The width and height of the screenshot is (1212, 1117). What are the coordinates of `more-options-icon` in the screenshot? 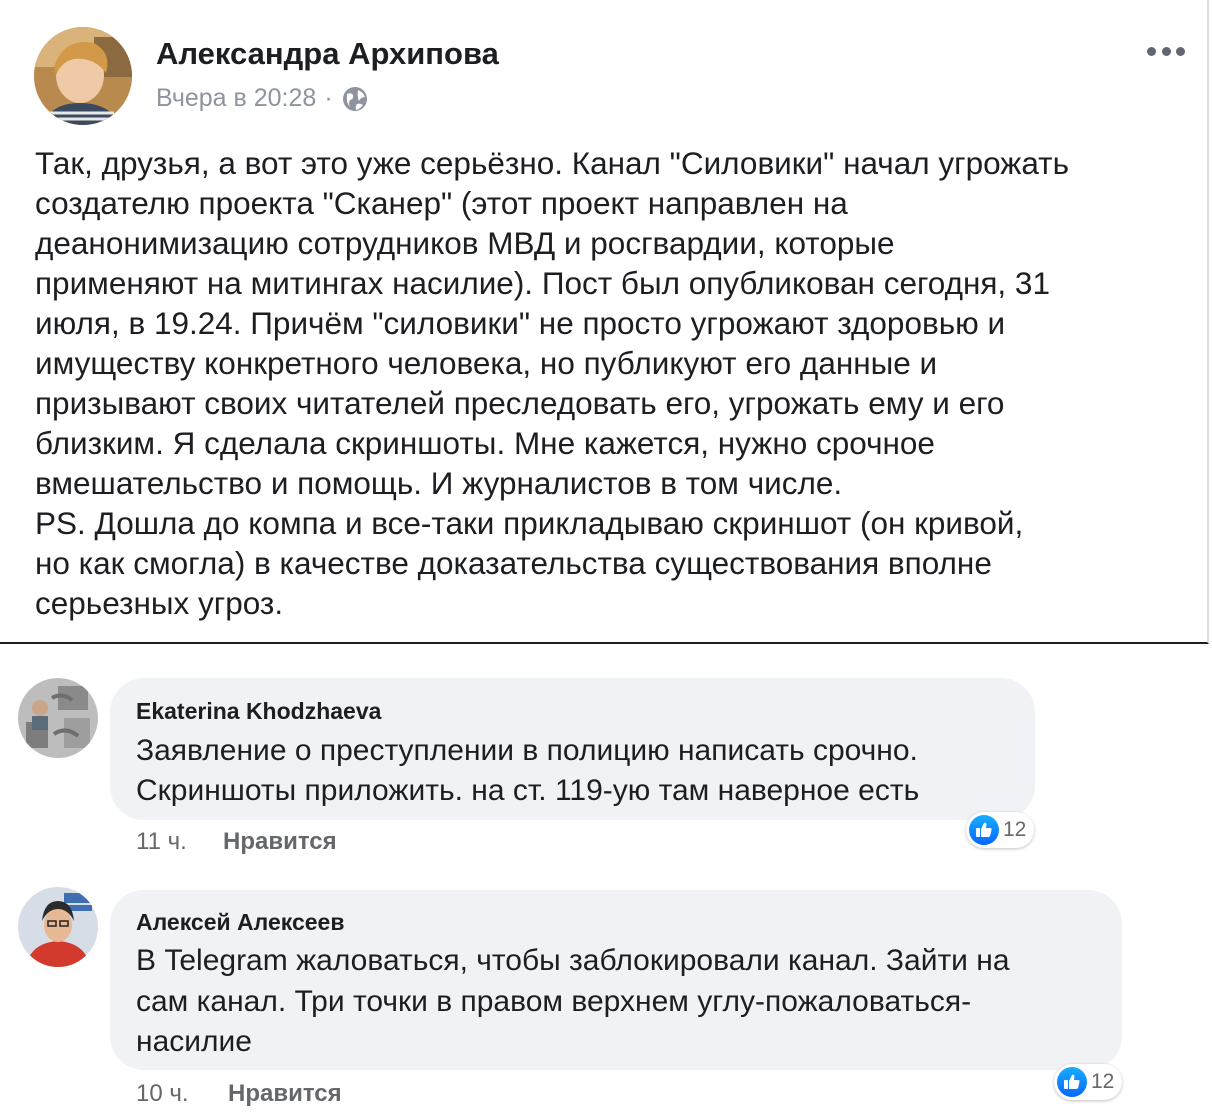 It's located at (1166, 51).